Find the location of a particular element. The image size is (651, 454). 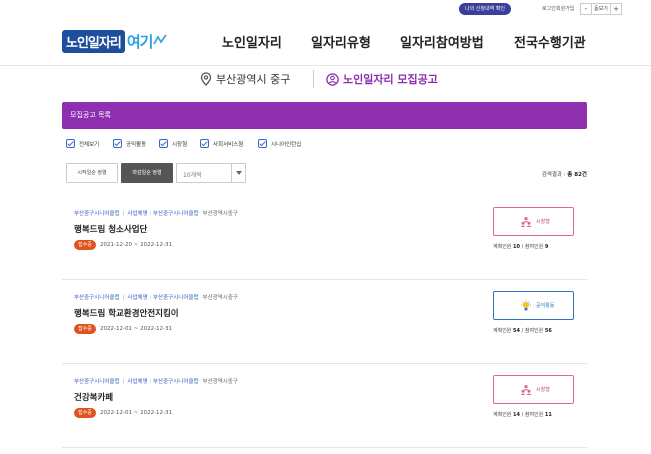

joined-count: 11 is located at coordinates (548, 415).